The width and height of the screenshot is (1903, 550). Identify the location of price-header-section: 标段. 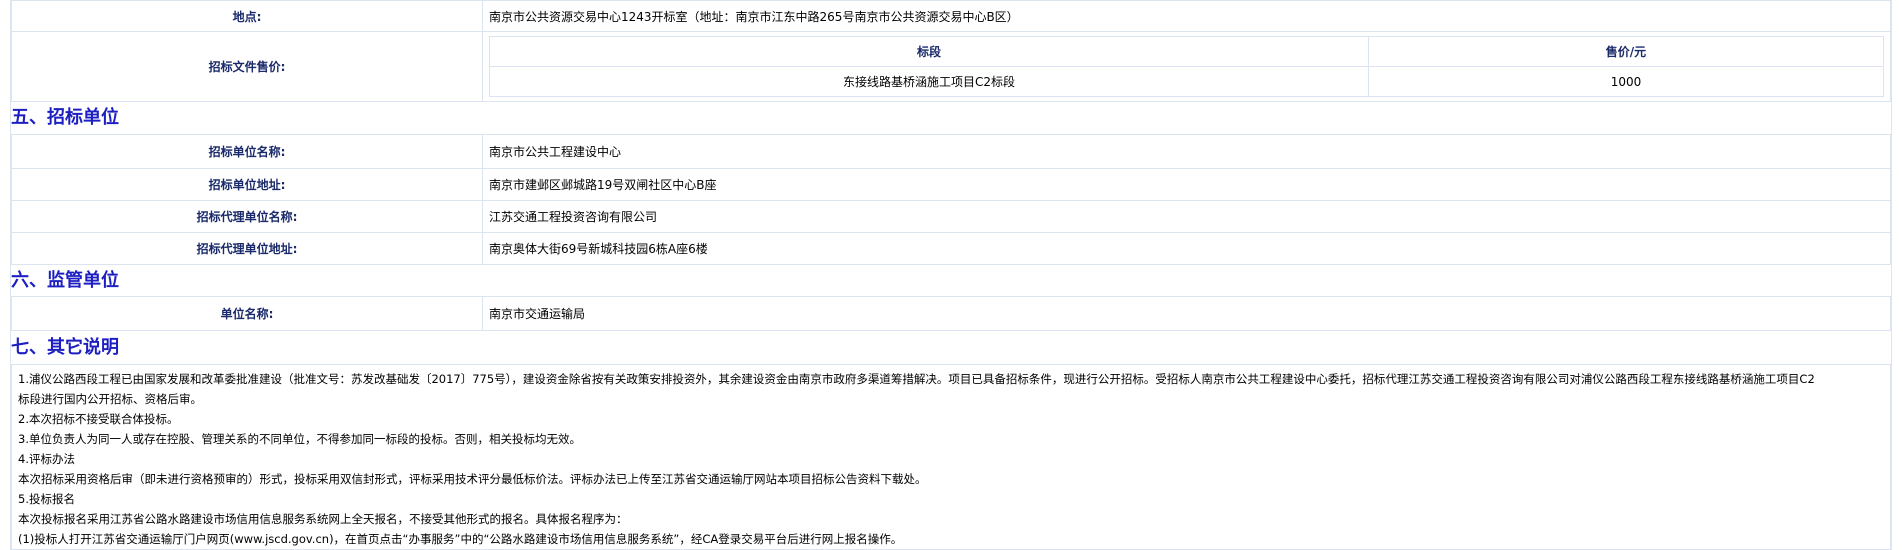
(929, 51).